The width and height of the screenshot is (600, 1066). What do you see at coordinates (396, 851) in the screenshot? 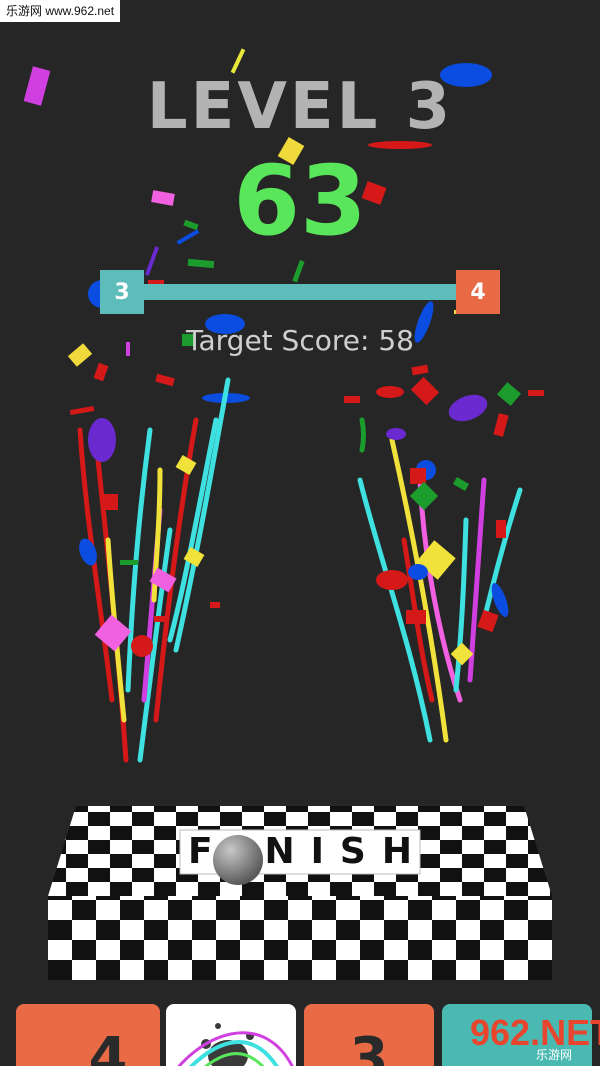
I see `finish-letter: H` at bounding box center [396, 851].